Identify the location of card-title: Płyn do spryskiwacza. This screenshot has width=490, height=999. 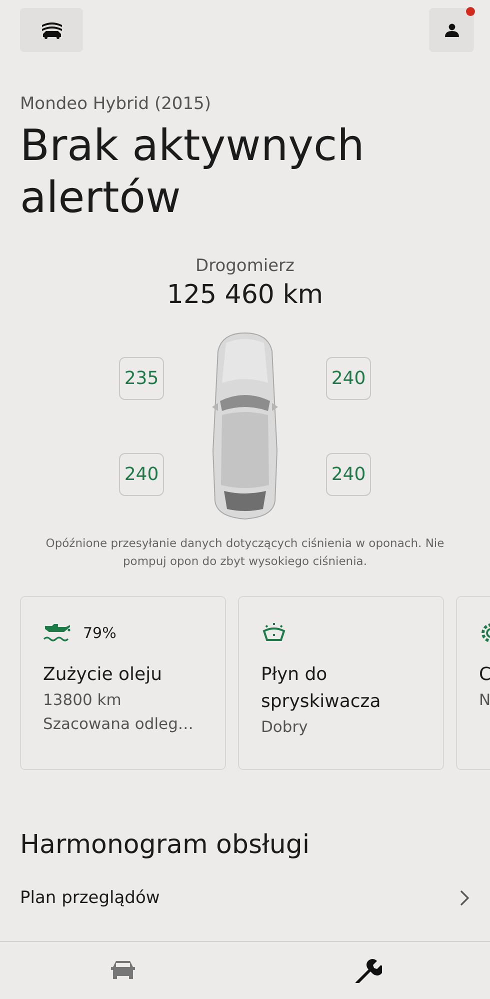
(321, 688).